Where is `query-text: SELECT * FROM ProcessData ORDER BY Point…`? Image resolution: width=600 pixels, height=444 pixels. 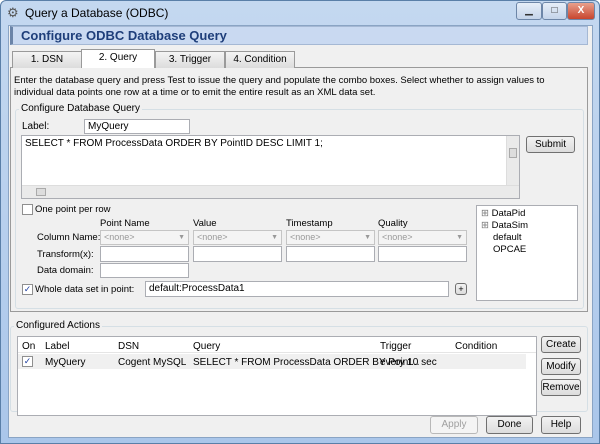
query-text: SELECT * FROM ProcessData ORDER BY Point… is located at coordinates (174, 143).